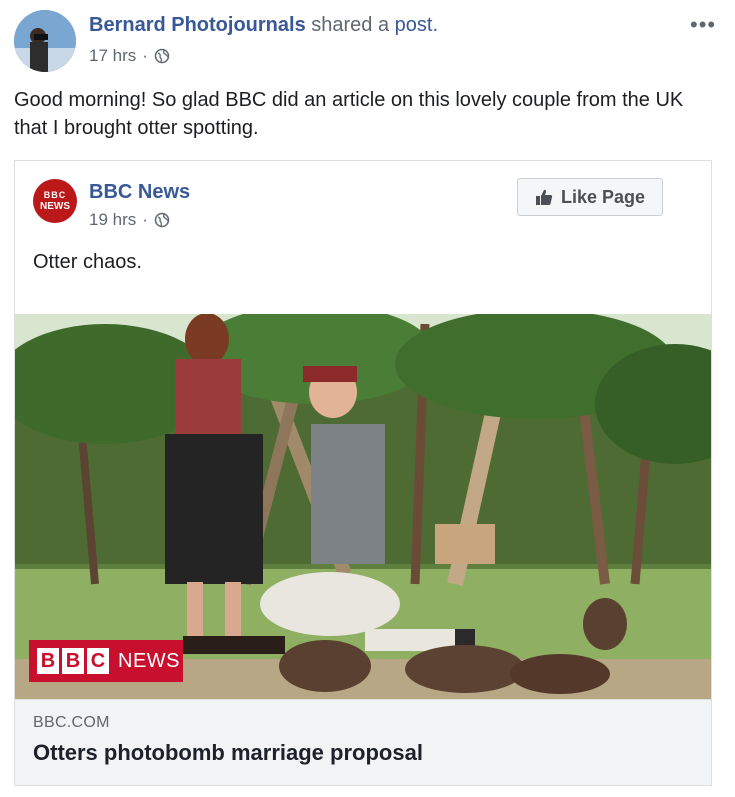 The image size is (735, 797). What do you see at coordinates (149, 660) in the screenshot?
I see `bbc-news-word: NEWS` at bounding box center [149, 660].